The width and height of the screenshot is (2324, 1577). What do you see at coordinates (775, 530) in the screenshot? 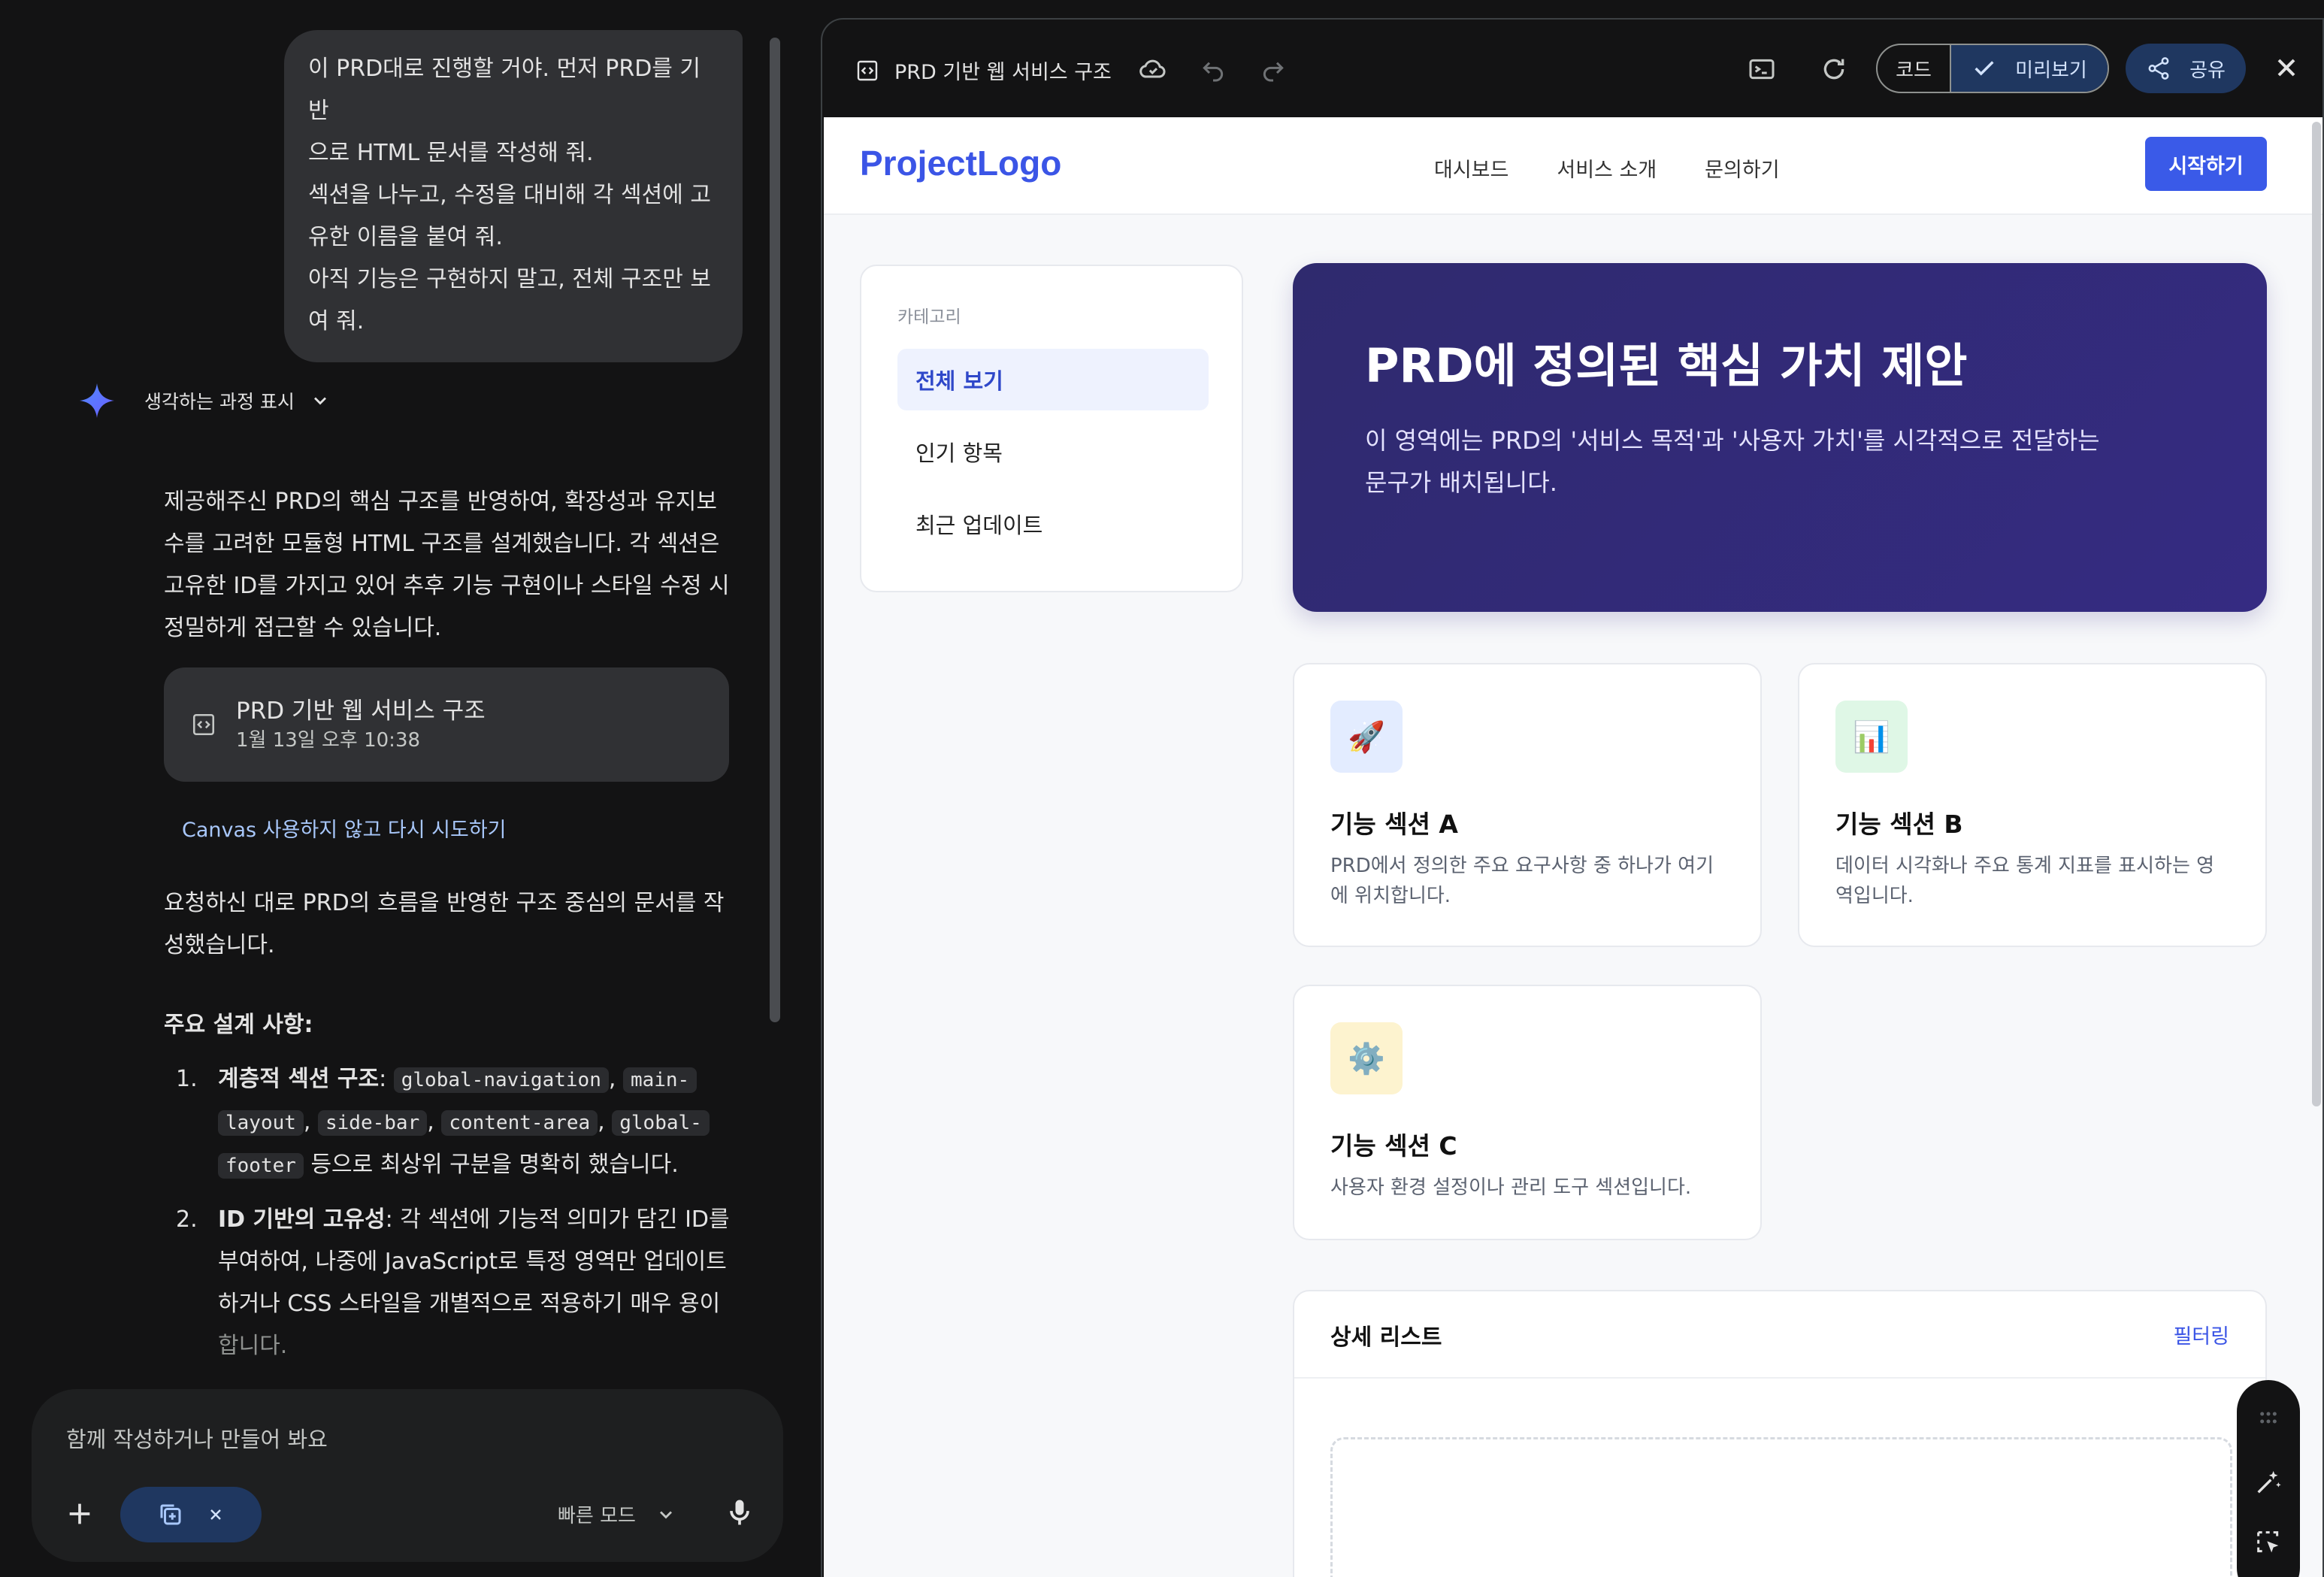
I see `chat-scrollbar` at bounding box center [775, 530].